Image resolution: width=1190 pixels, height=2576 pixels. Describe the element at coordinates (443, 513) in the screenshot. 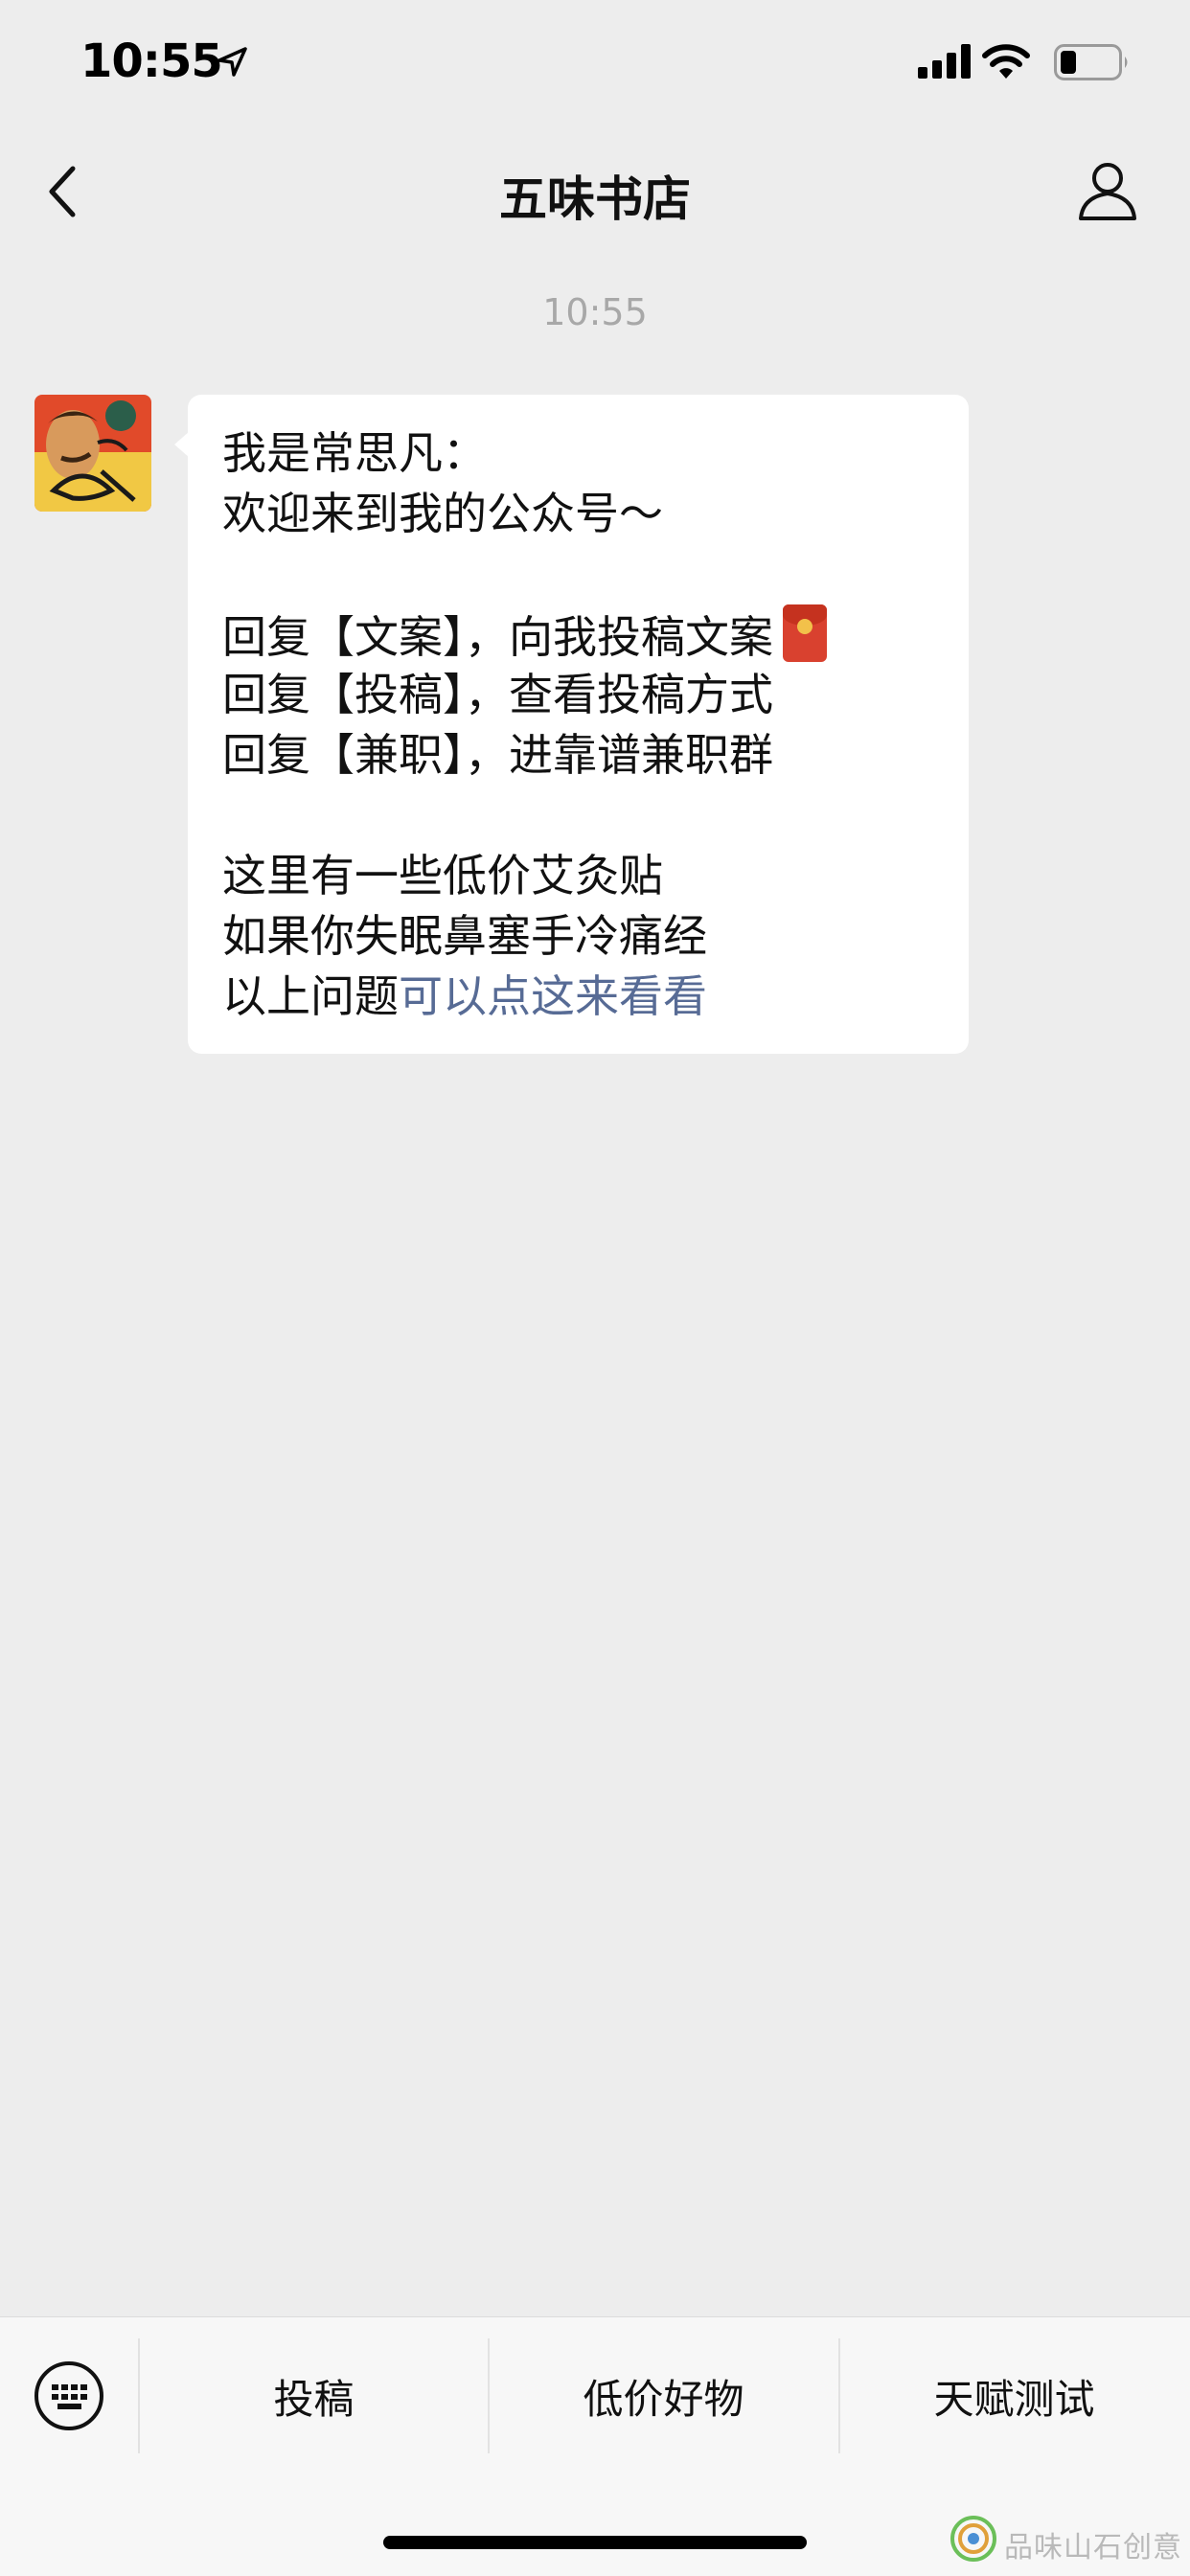

I see `message-line: 欢迎来到我的公众号～` at that location.